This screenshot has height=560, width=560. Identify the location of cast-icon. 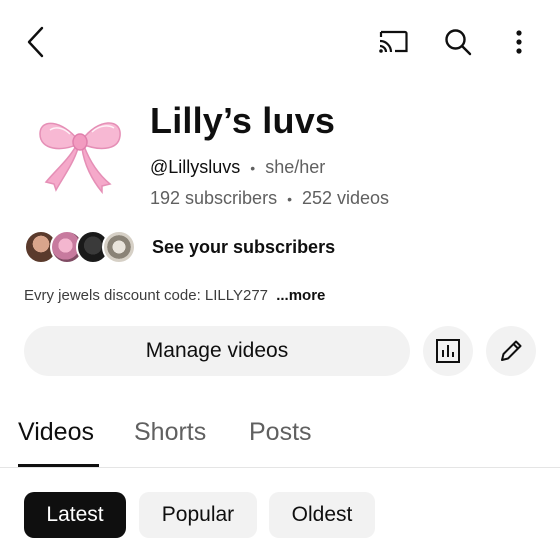
(393, 41).